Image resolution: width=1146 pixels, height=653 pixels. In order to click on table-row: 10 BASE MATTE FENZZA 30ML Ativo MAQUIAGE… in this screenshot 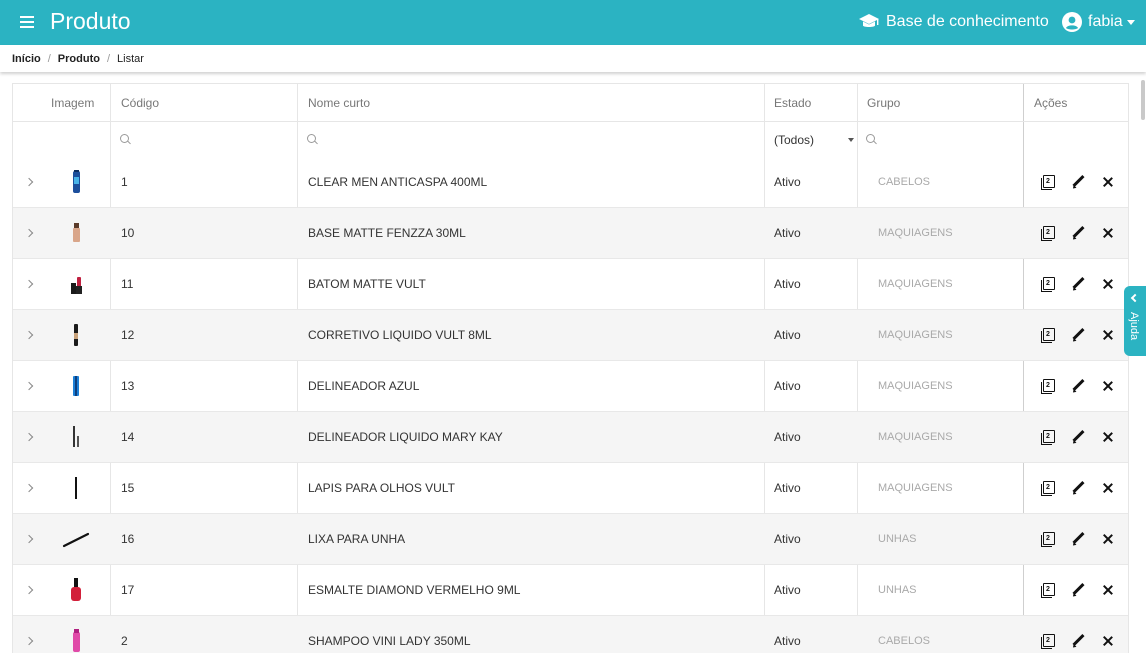, I will do `click(570, 233)`.